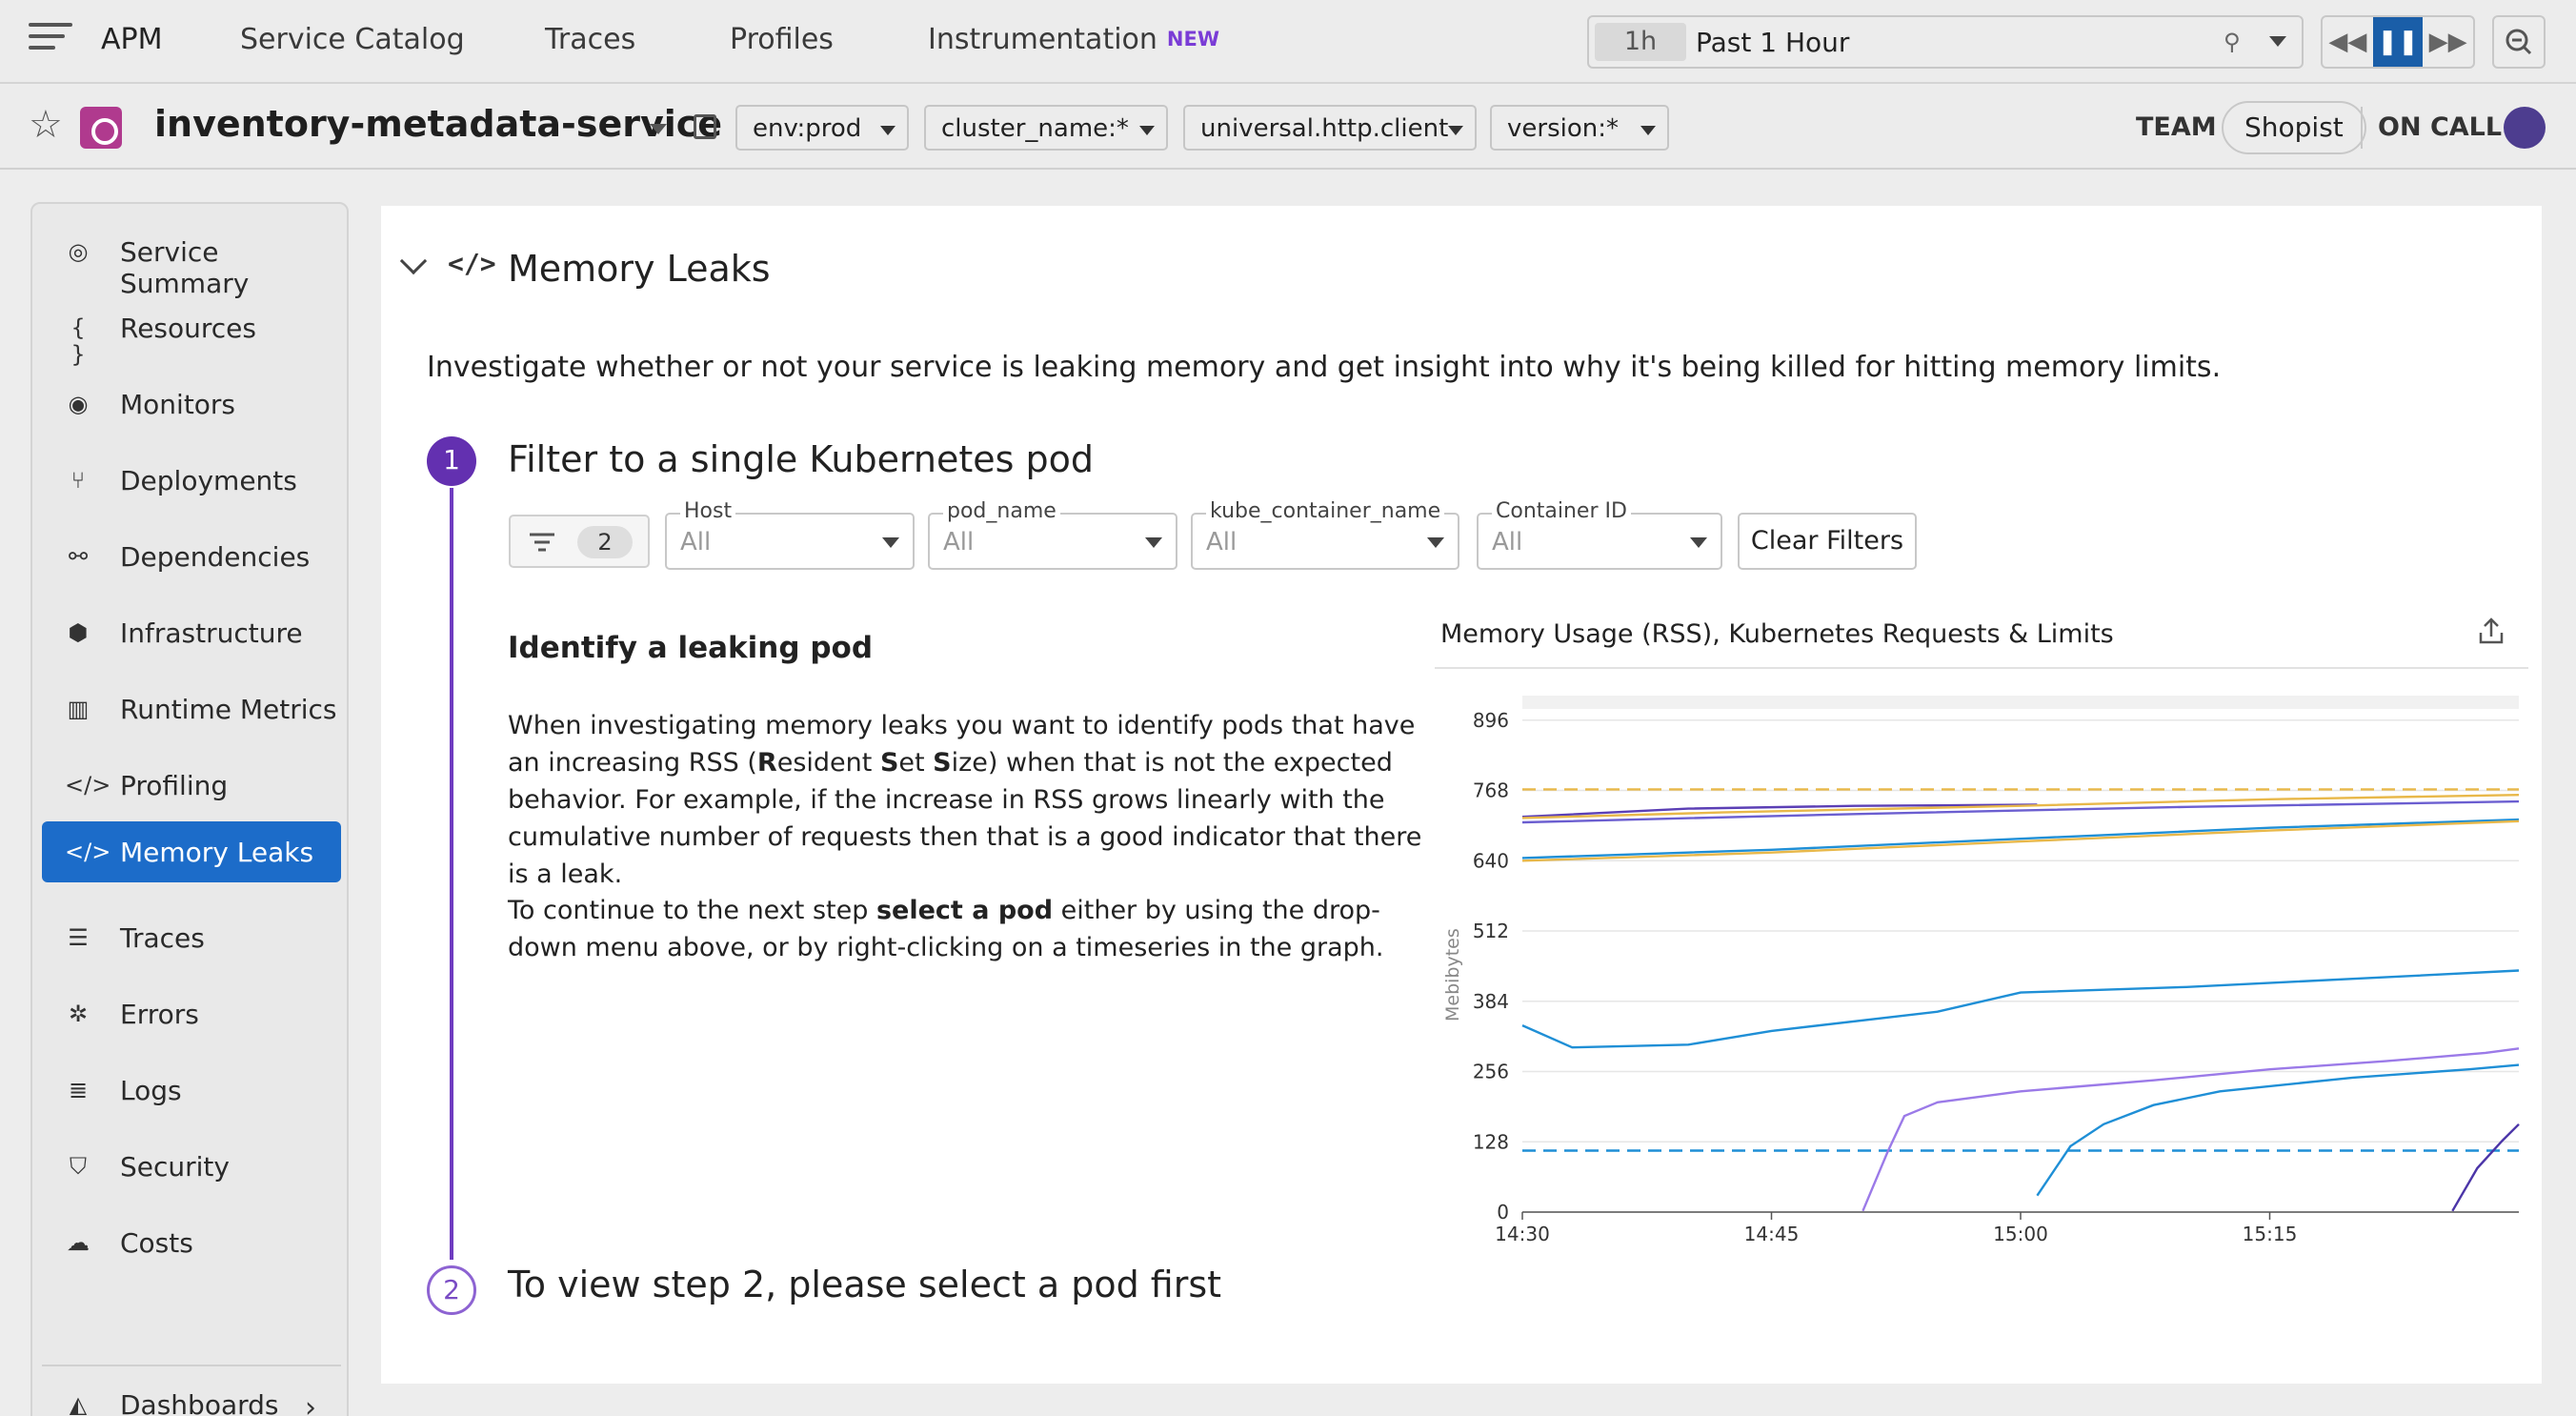  Describe the element at coordinates (790, 534) in the screenshot. I see `host-select: Host All` at that location.